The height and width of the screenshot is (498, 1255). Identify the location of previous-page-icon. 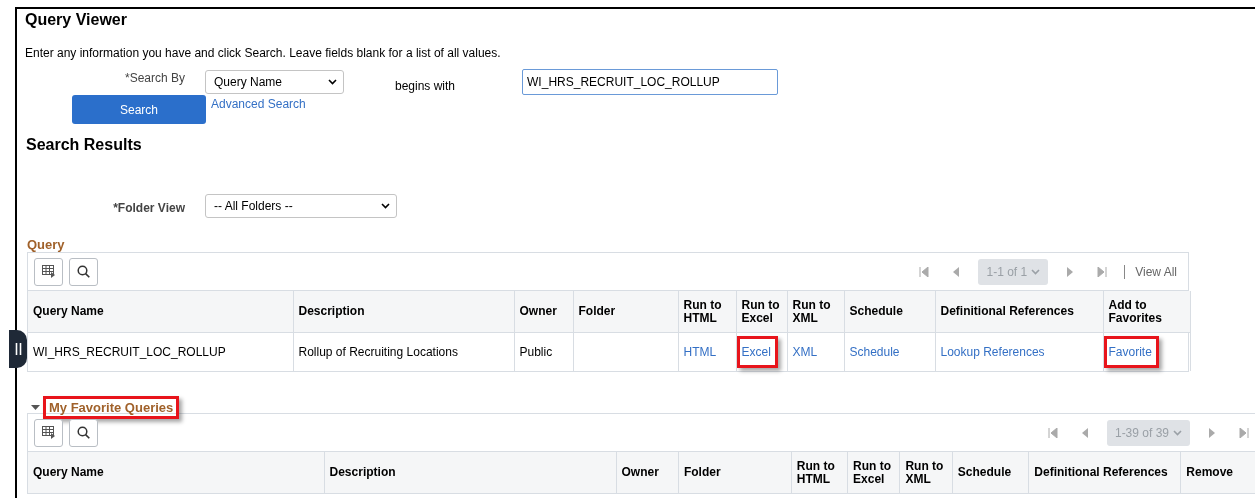
(956, 271).